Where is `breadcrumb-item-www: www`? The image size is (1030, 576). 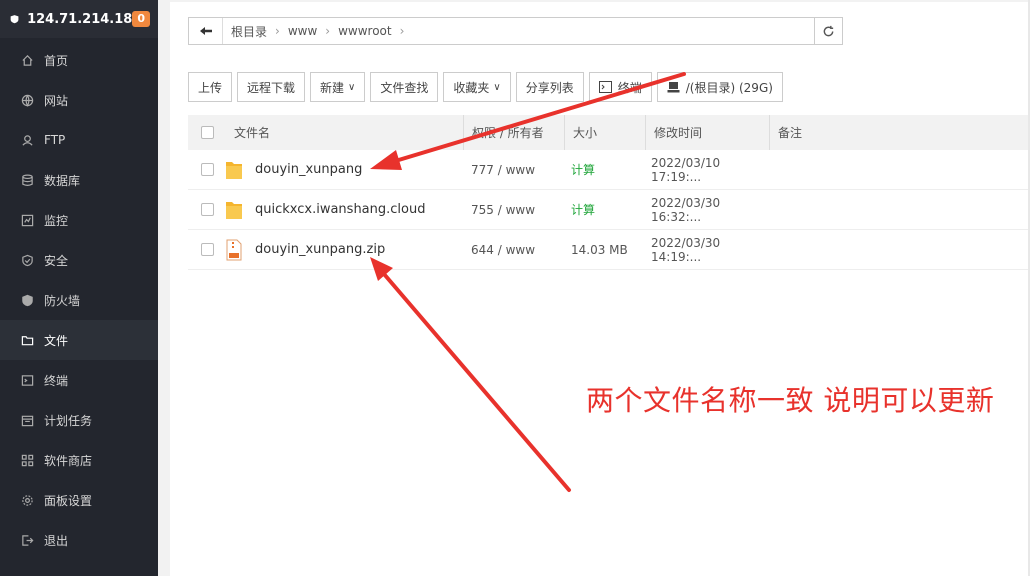 breadcrumb-item-www: www is located at coordinates (302, 31).